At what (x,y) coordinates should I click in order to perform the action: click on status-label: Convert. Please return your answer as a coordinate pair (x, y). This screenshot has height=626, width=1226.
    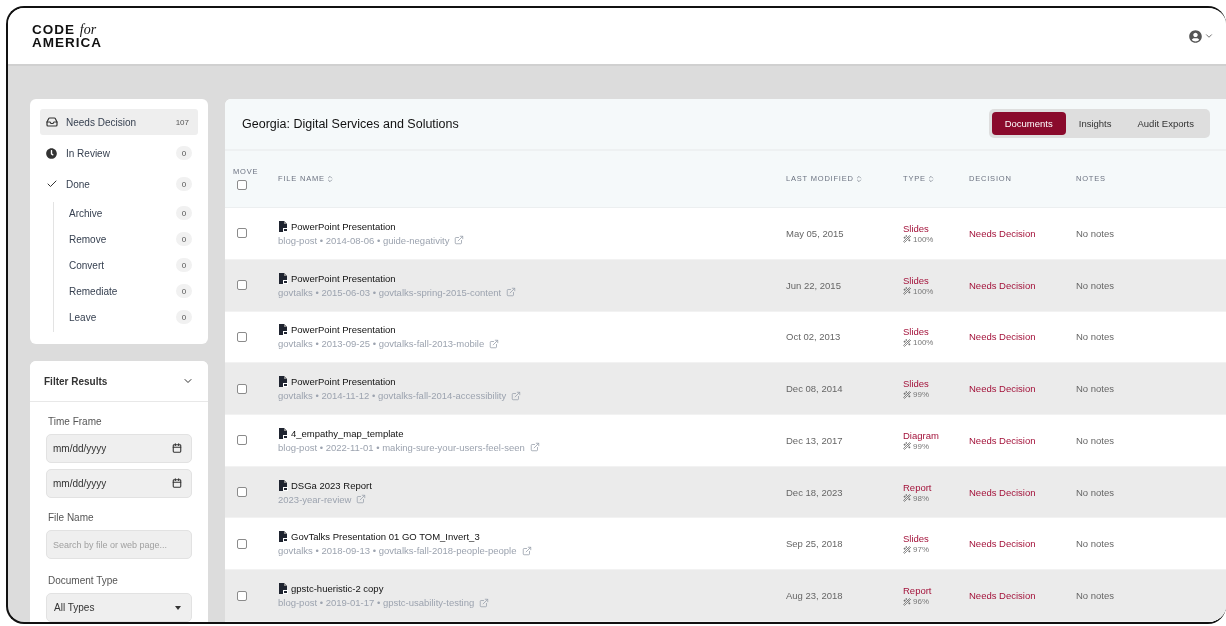
    Looking at the image, I should click on (87, 265).